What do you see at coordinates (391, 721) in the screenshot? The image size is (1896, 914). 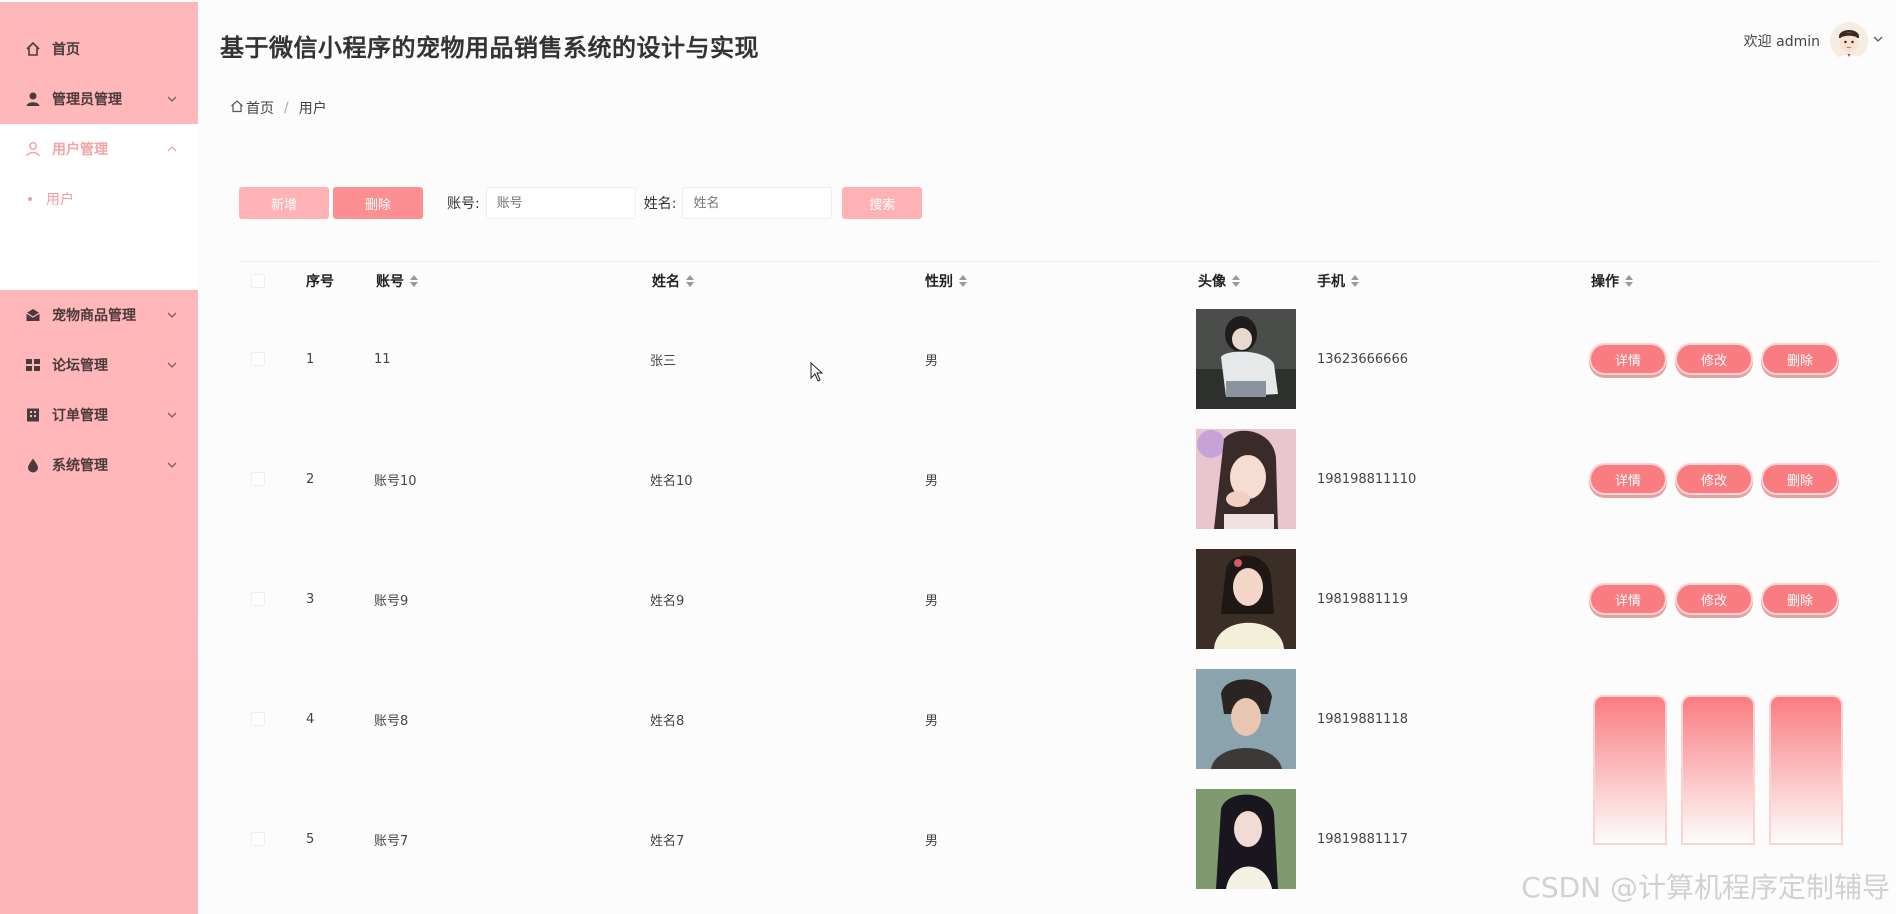 I see `cell-account: 账号8` at bounding box center [391, 721].